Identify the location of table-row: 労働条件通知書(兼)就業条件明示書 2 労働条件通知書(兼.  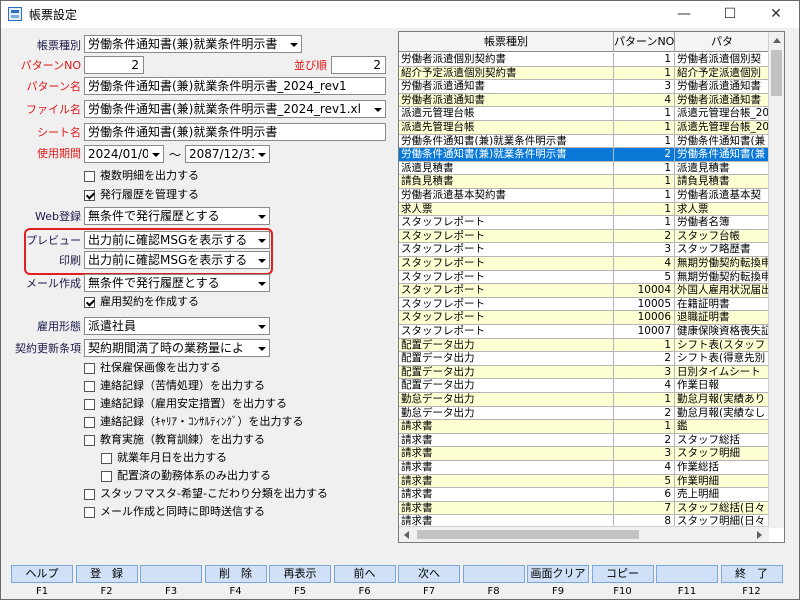
(584, 155).